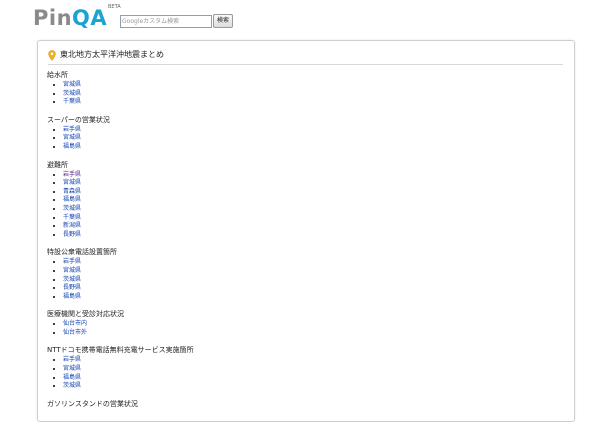  I want to click on section-heading: 特設公衆電話設置箇所, so click(82, 252).